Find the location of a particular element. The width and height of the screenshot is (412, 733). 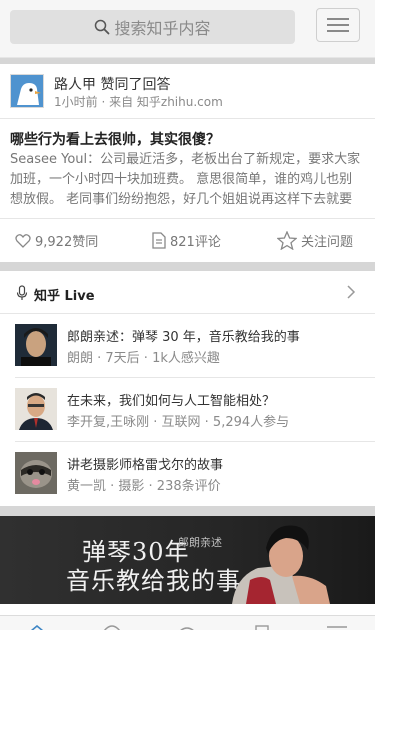

bird-avatar-icon is located at coordinates (27, 91).